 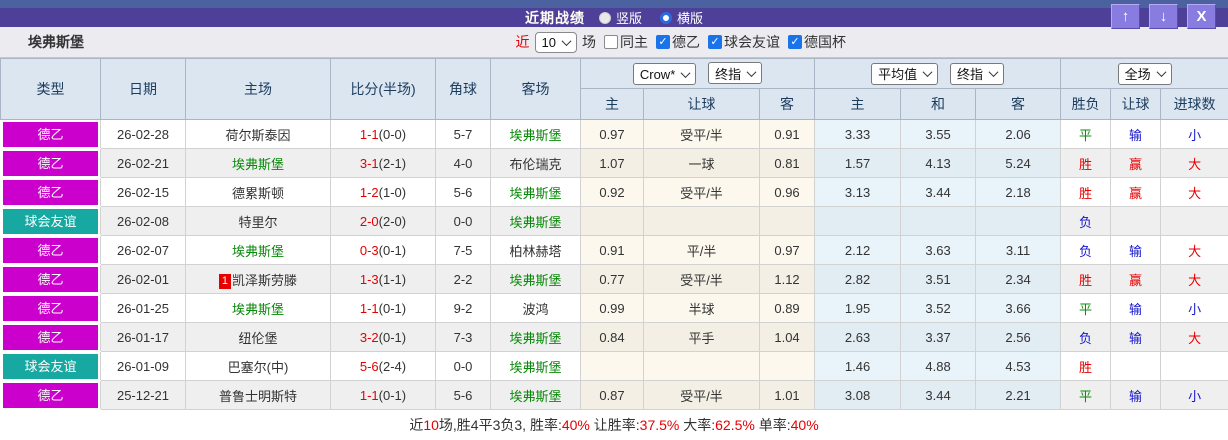 What do you see at coordinates (392, 221) in the screenshot?
I see `halftime-score: (2-0)` at bounding box center [392, 221].